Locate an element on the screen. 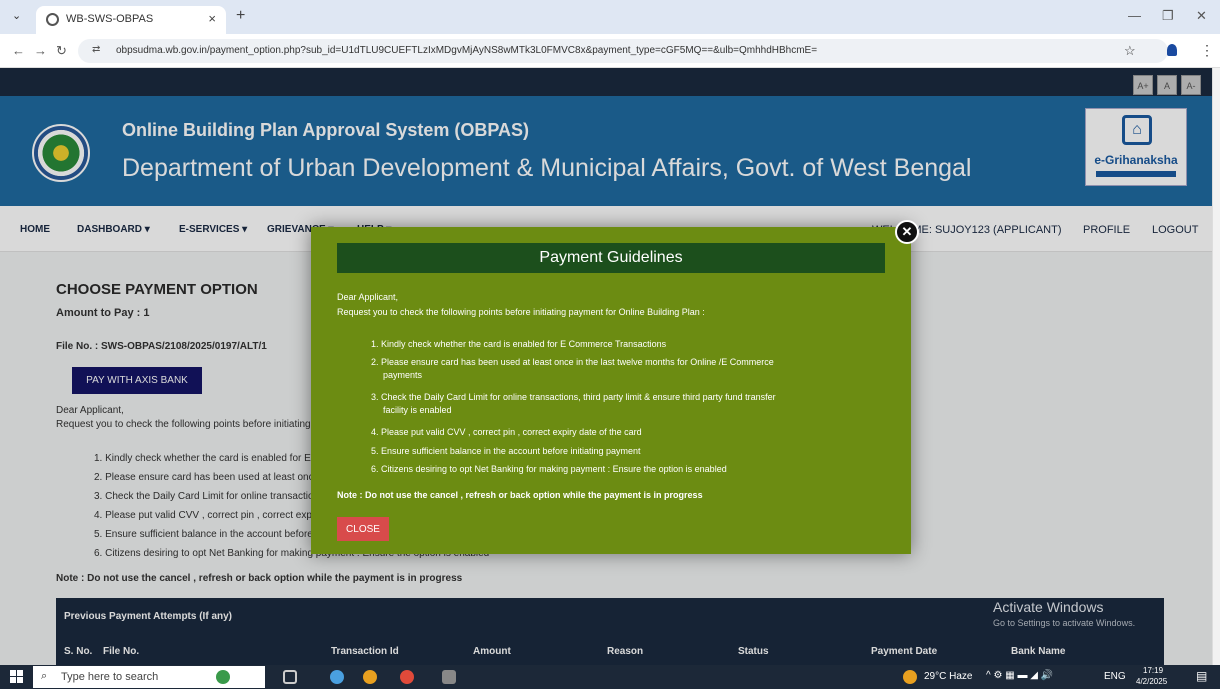  browser-tab: WB-SWS-OBPAS × is located at coordinates (131, 20).